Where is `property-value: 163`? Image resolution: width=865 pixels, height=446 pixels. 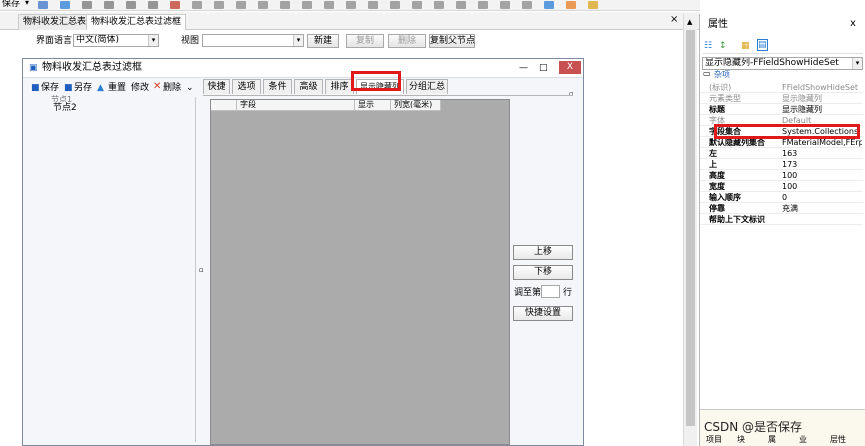 property-value: 163 is located at coordinates (822, 154).